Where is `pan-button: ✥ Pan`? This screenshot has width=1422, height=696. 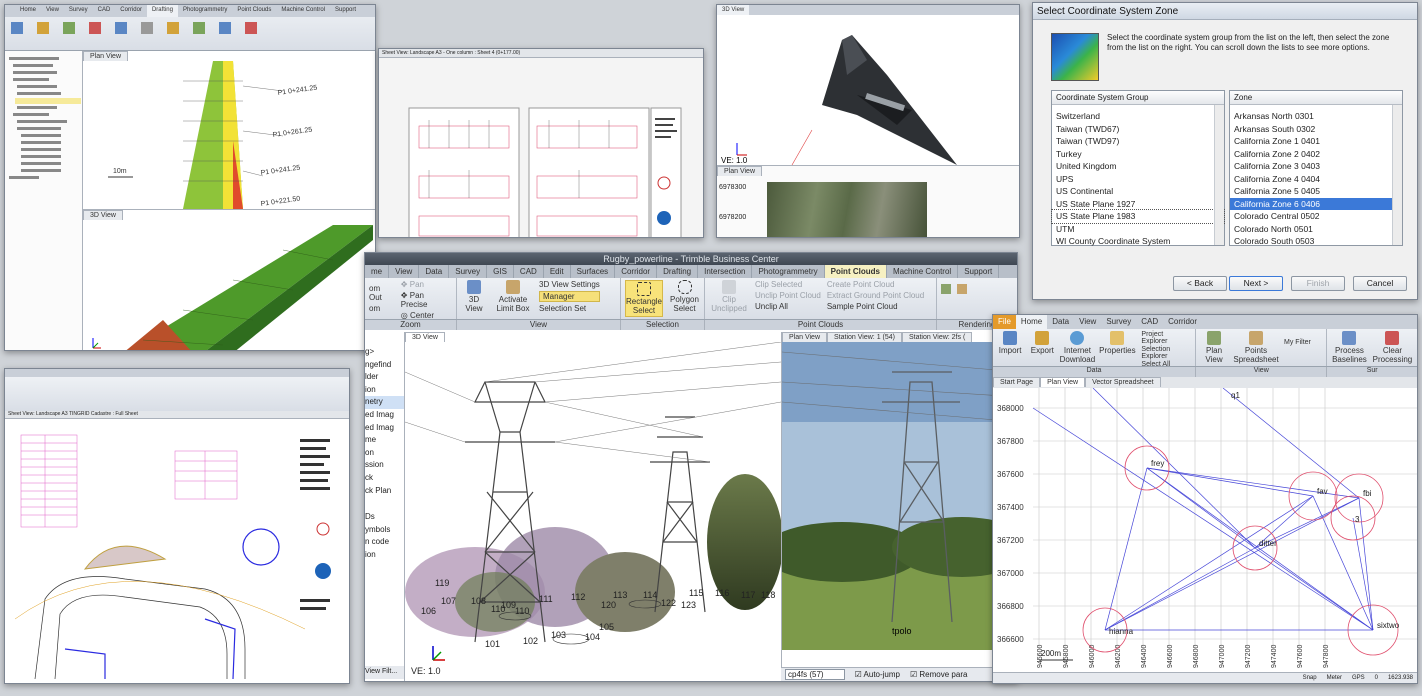 pan-button: ✥ Pan is located at coordinates (426, 284).